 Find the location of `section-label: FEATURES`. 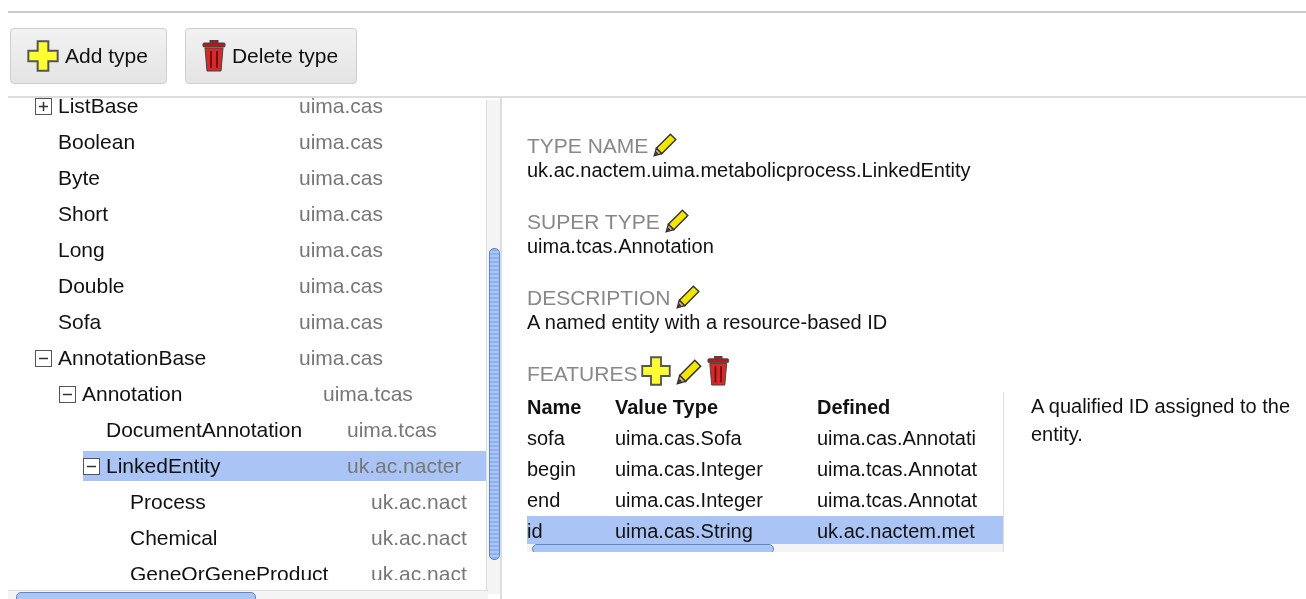

section-label: FEATURES is located at coordinates (582, 374).